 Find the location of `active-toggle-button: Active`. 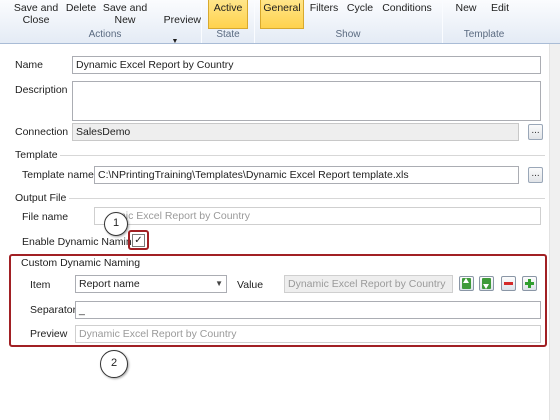

active-toggle-button: Active is located at coordinates (228, 14).